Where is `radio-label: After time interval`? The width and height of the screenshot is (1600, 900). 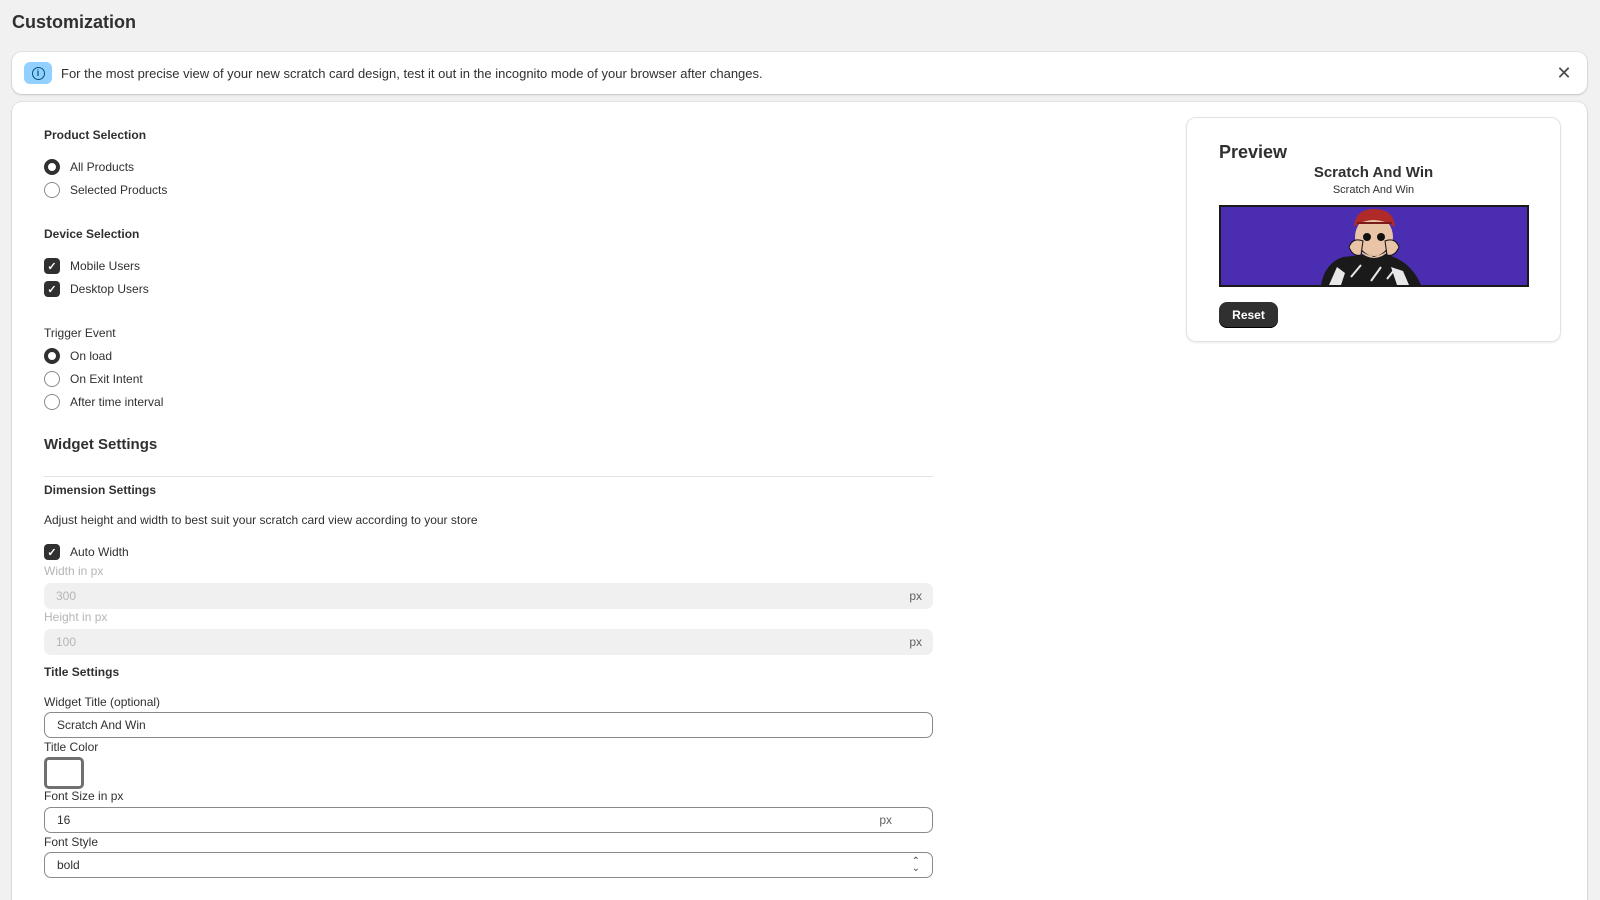
radio-label: After time interval is located at coordinates (117, 402).